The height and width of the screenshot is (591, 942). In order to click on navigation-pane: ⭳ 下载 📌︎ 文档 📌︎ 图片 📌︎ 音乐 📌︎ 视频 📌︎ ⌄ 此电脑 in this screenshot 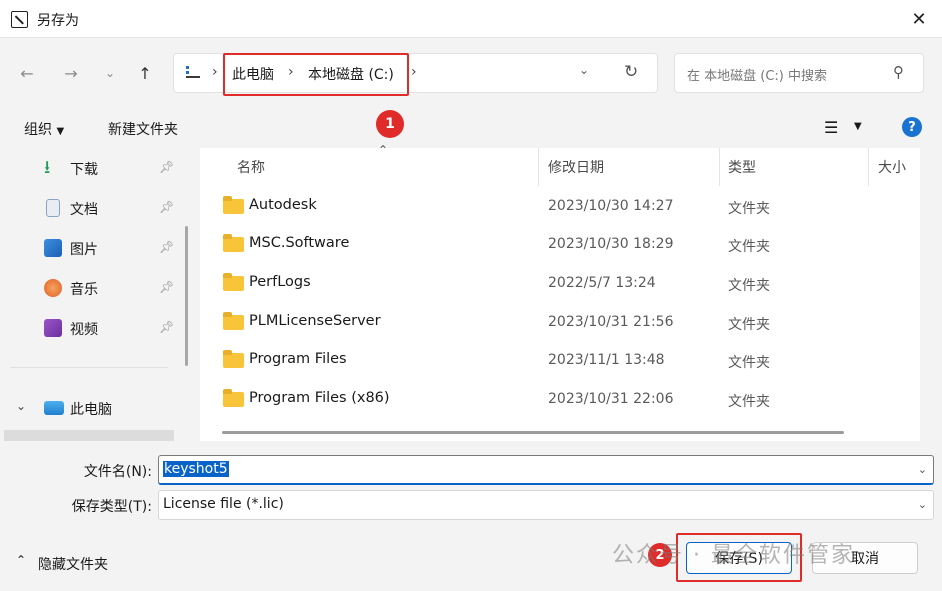, I will do `click(94, 294)`.